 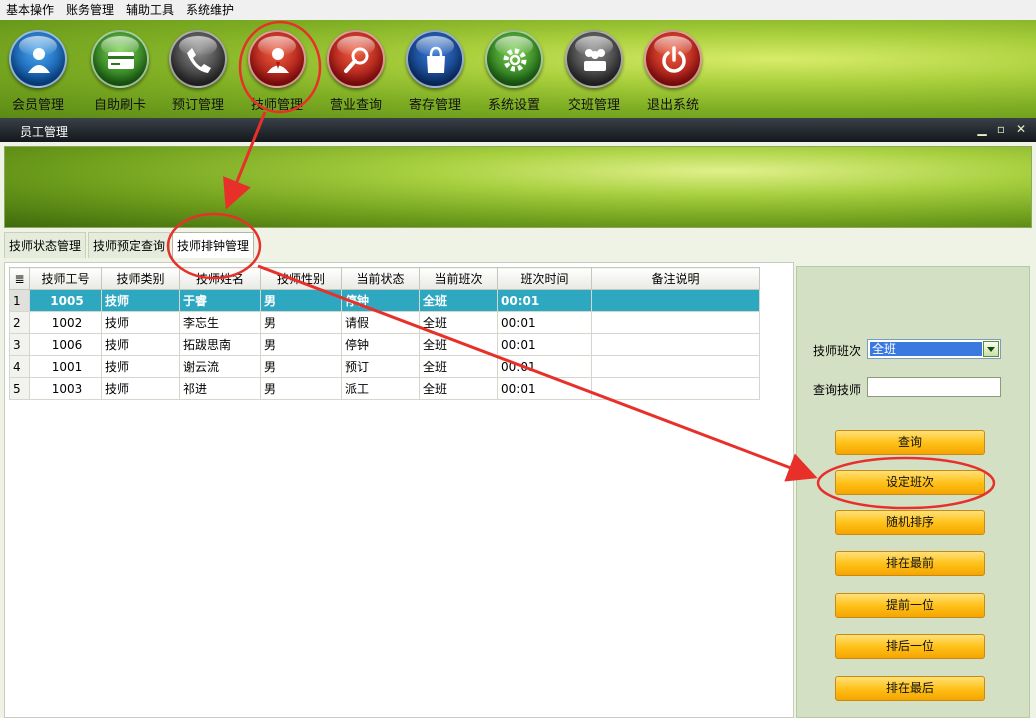 What do you see at coordinates (90, 10) in the screenshot?
I see `menu-accounts: 账务管理` at bounding box center [90, 10].